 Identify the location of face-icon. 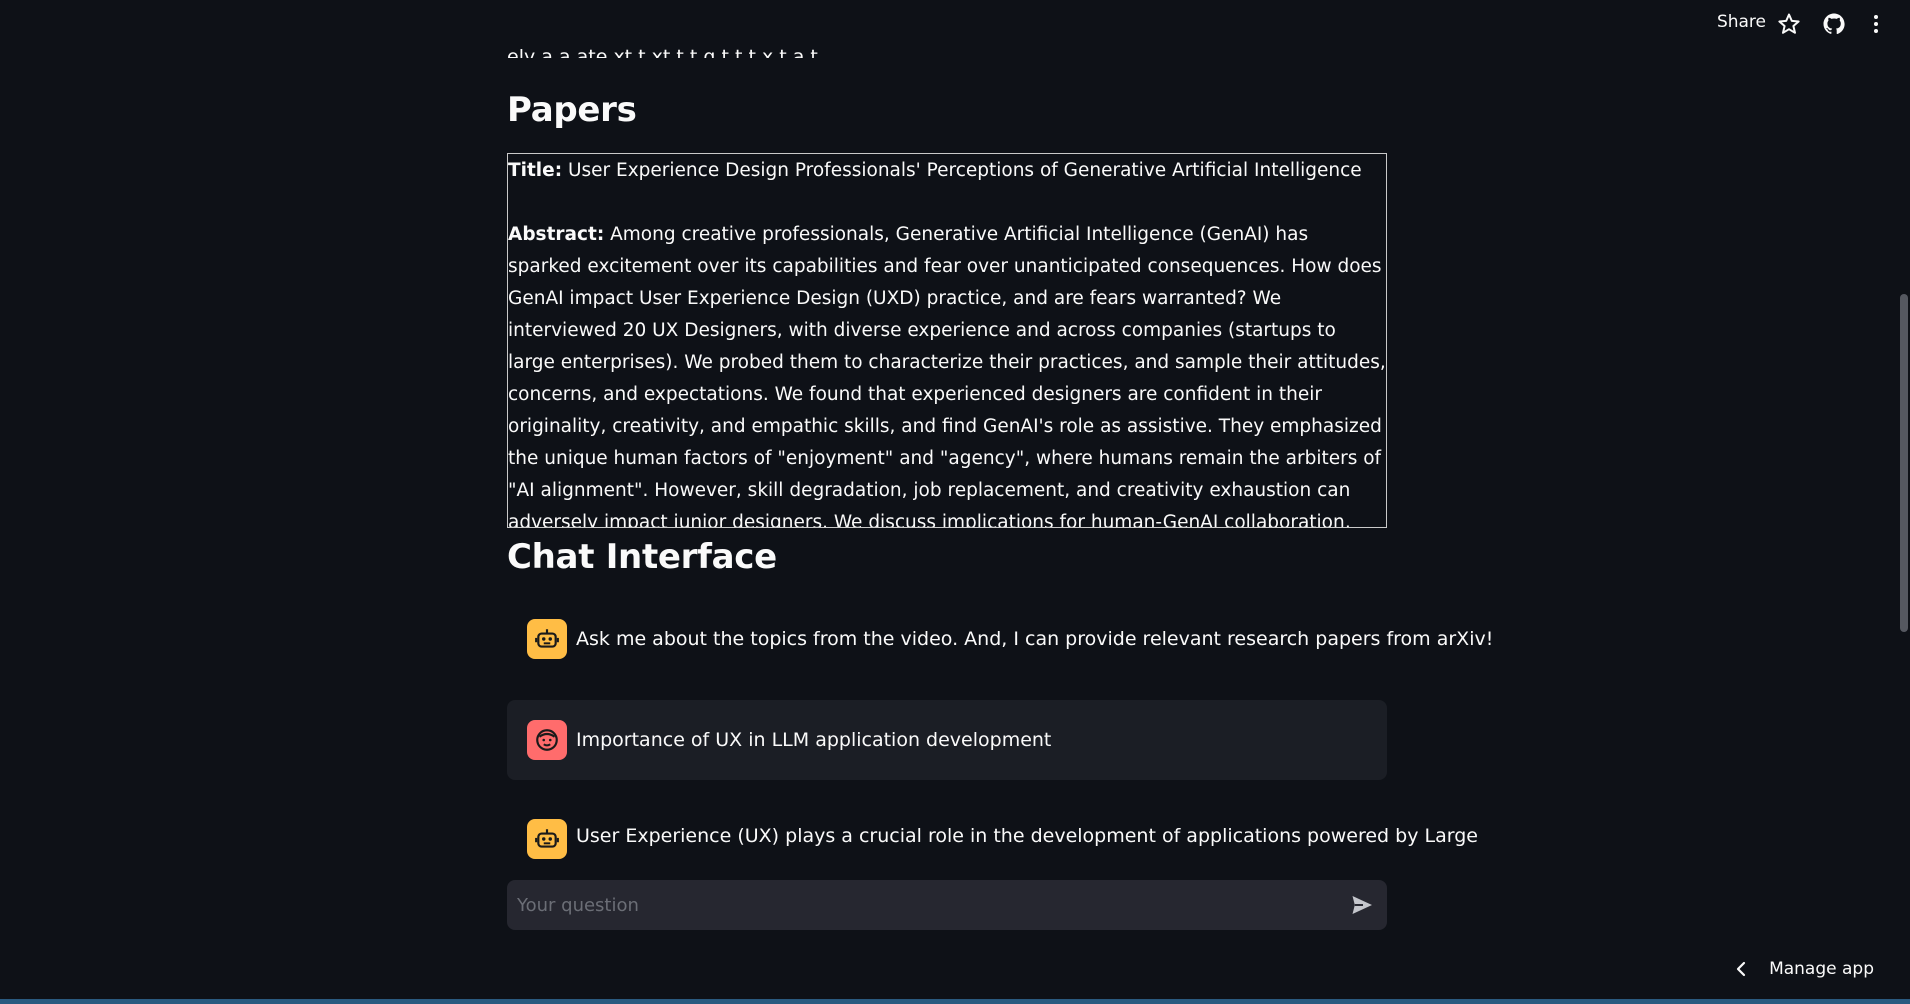
(547, 740).